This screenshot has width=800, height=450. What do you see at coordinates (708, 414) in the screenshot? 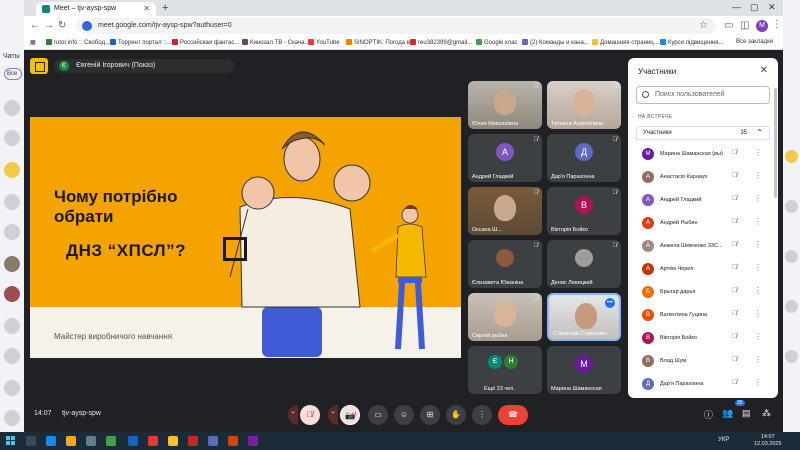
I see `info-icon: ⓘ` at bounding box center [708, 414].